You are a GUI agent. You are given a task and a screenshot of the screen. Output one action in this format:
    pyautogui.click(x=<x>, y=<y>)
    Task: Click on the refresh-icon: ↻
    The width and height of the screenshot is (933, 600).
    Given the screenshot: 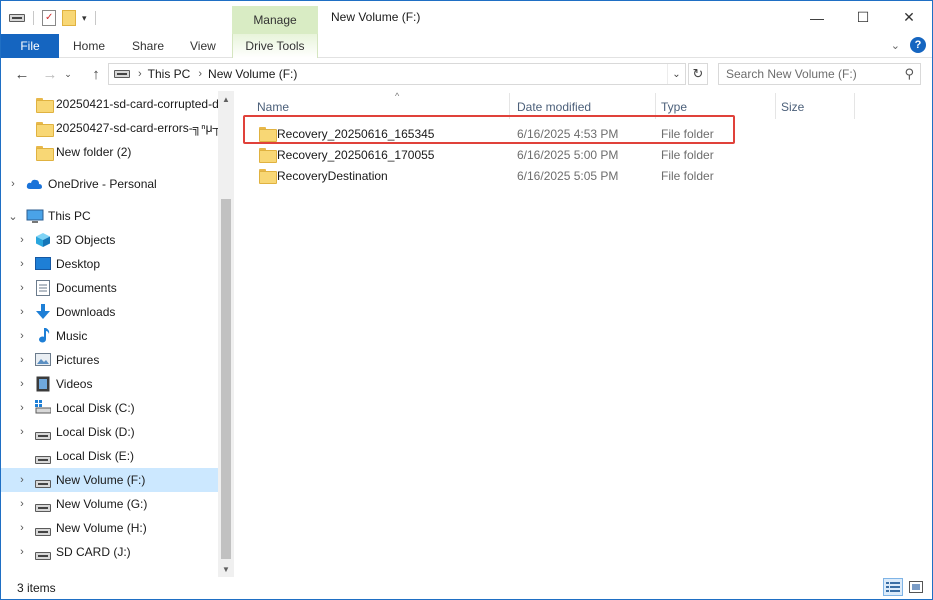 What is the action you would take?
    pyautogui.click(x=698, y=74)
    